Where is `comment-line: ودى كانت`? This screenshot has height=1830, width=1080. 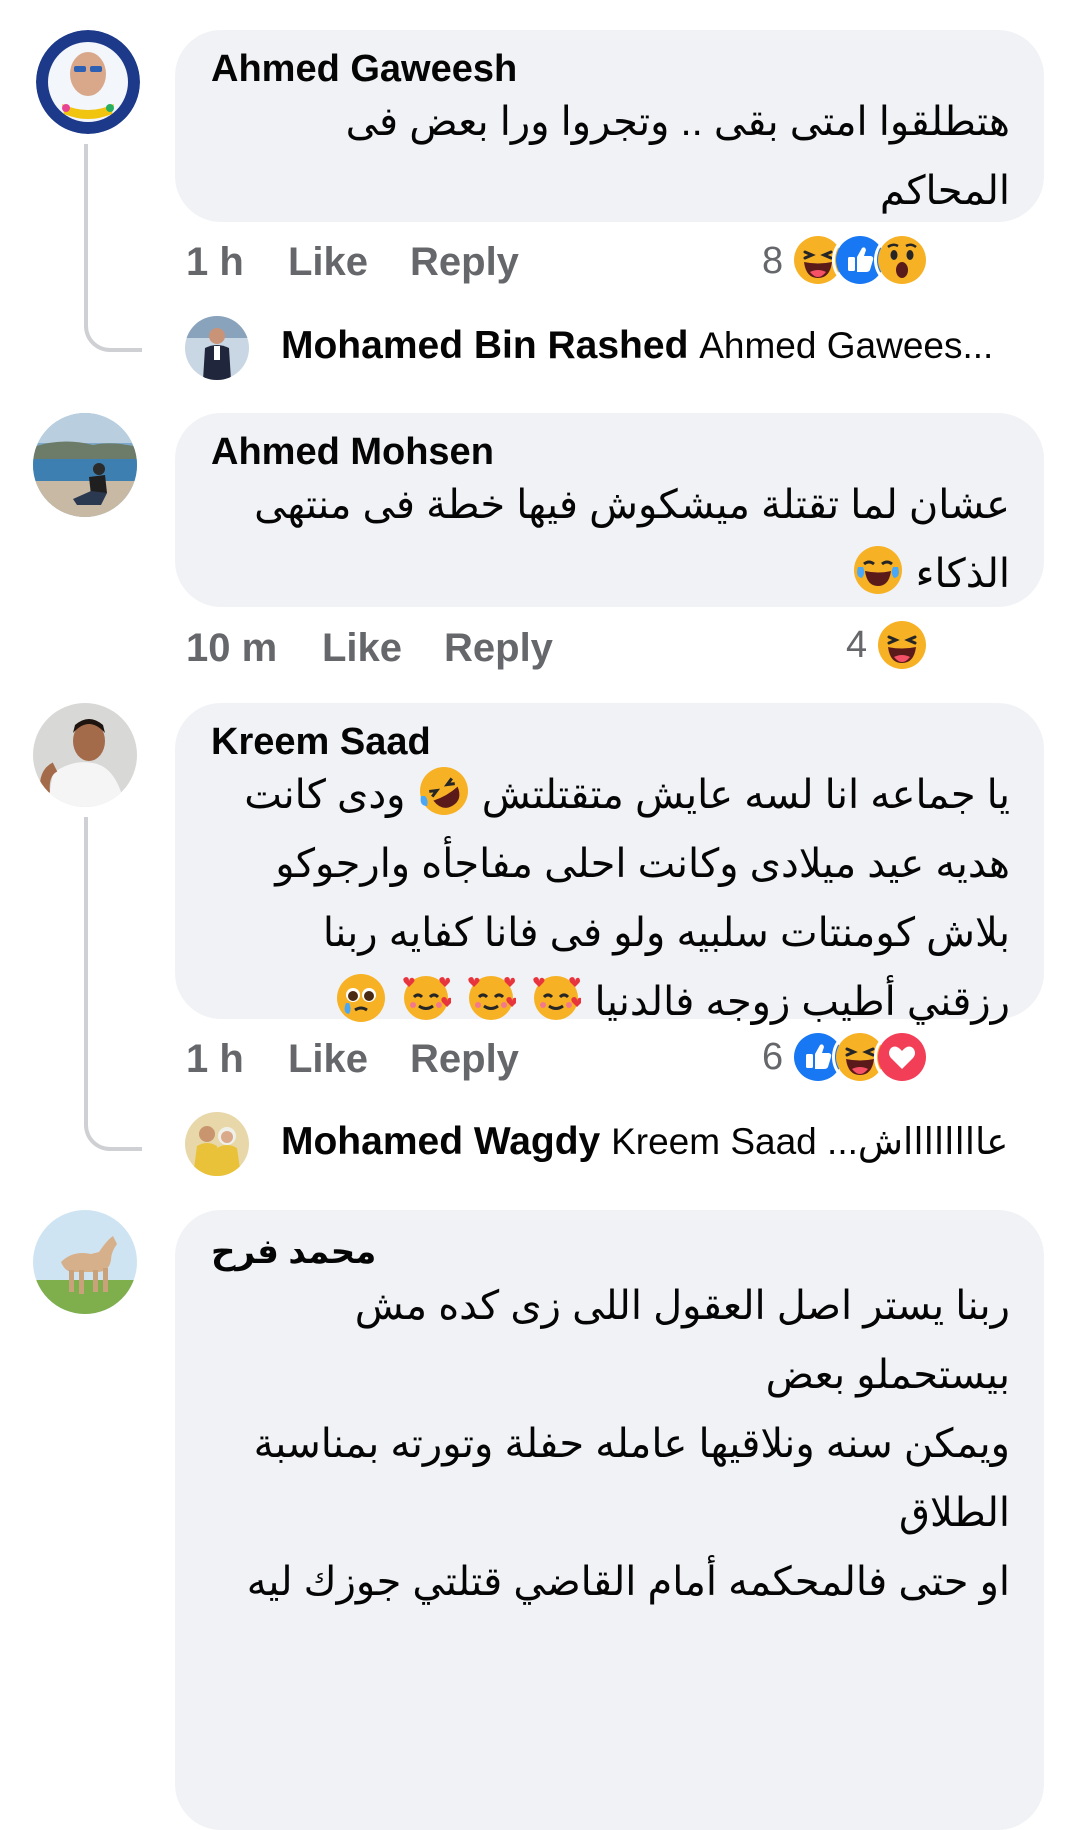 comment-line: ودى كانت is located at coordinates (325, 795).